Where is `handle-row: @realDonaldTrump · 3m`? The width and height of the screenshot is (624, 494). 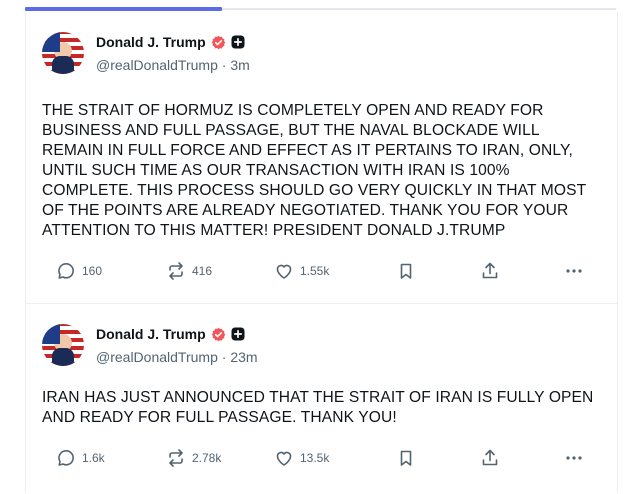
handle-row: @realDonaldTrump · 3m is located at coordinates (173, 65).